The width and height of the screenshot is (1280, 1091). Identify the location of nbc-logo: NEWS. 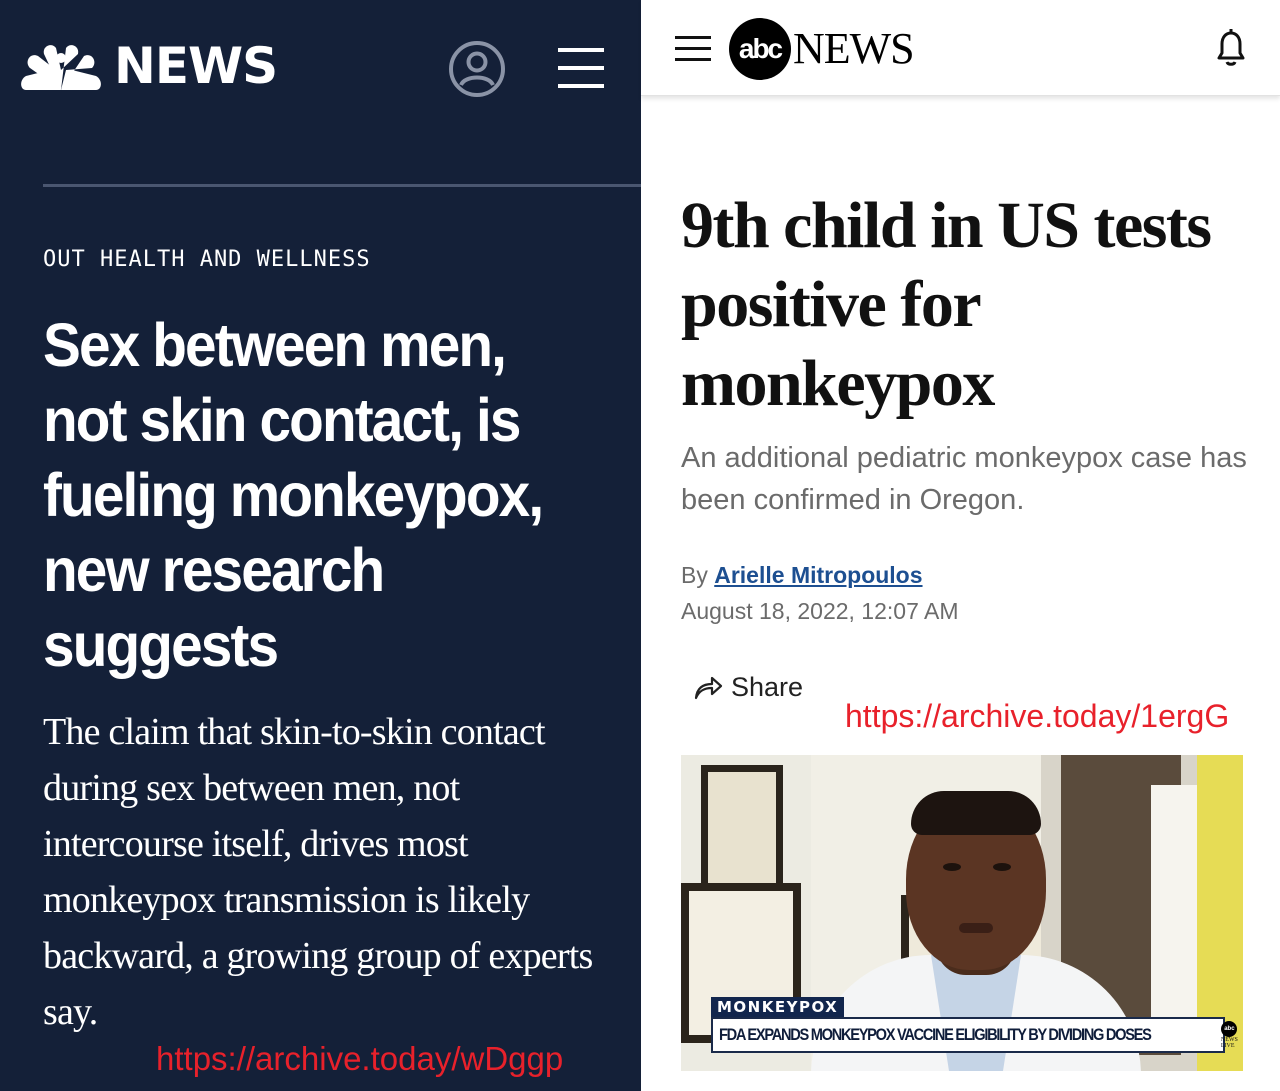
(149, 66).